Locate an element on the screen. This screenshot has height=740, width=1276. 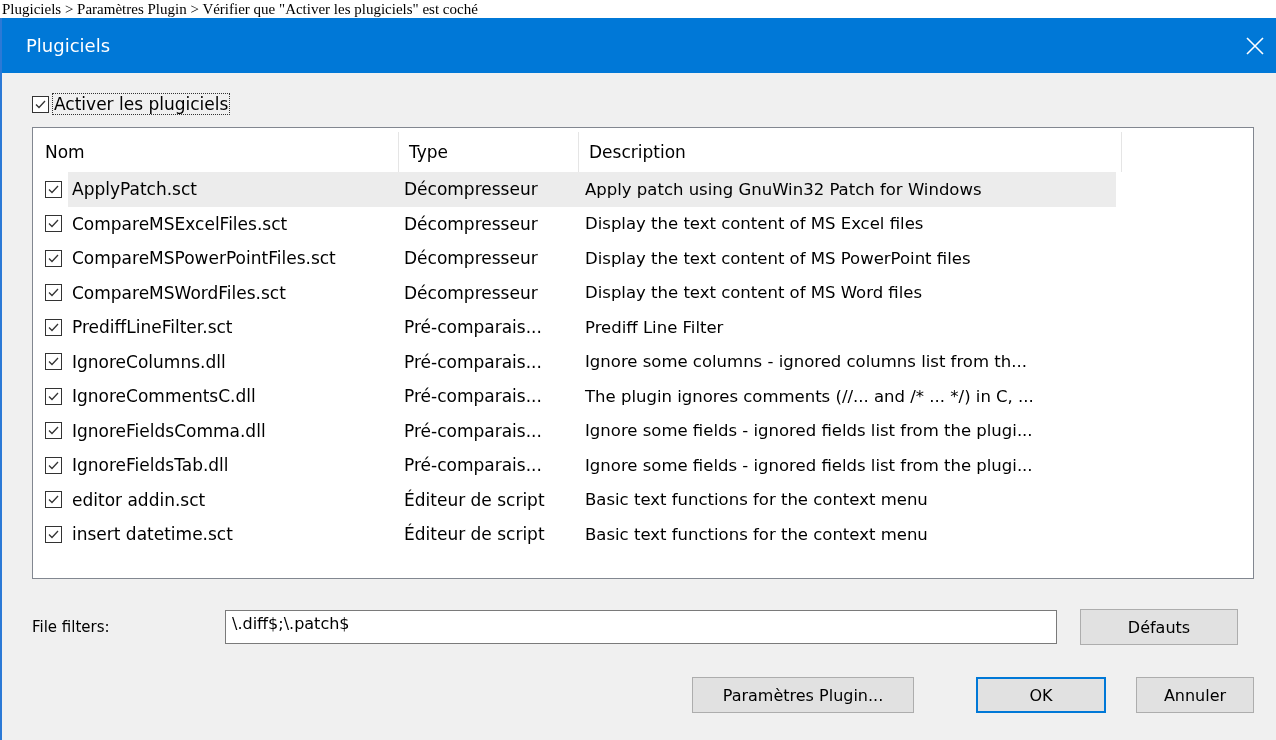
list-row: PrediffLineFilter.sct Pré-comparais... Prediff Line Filter is located at coordinates (592, 327).